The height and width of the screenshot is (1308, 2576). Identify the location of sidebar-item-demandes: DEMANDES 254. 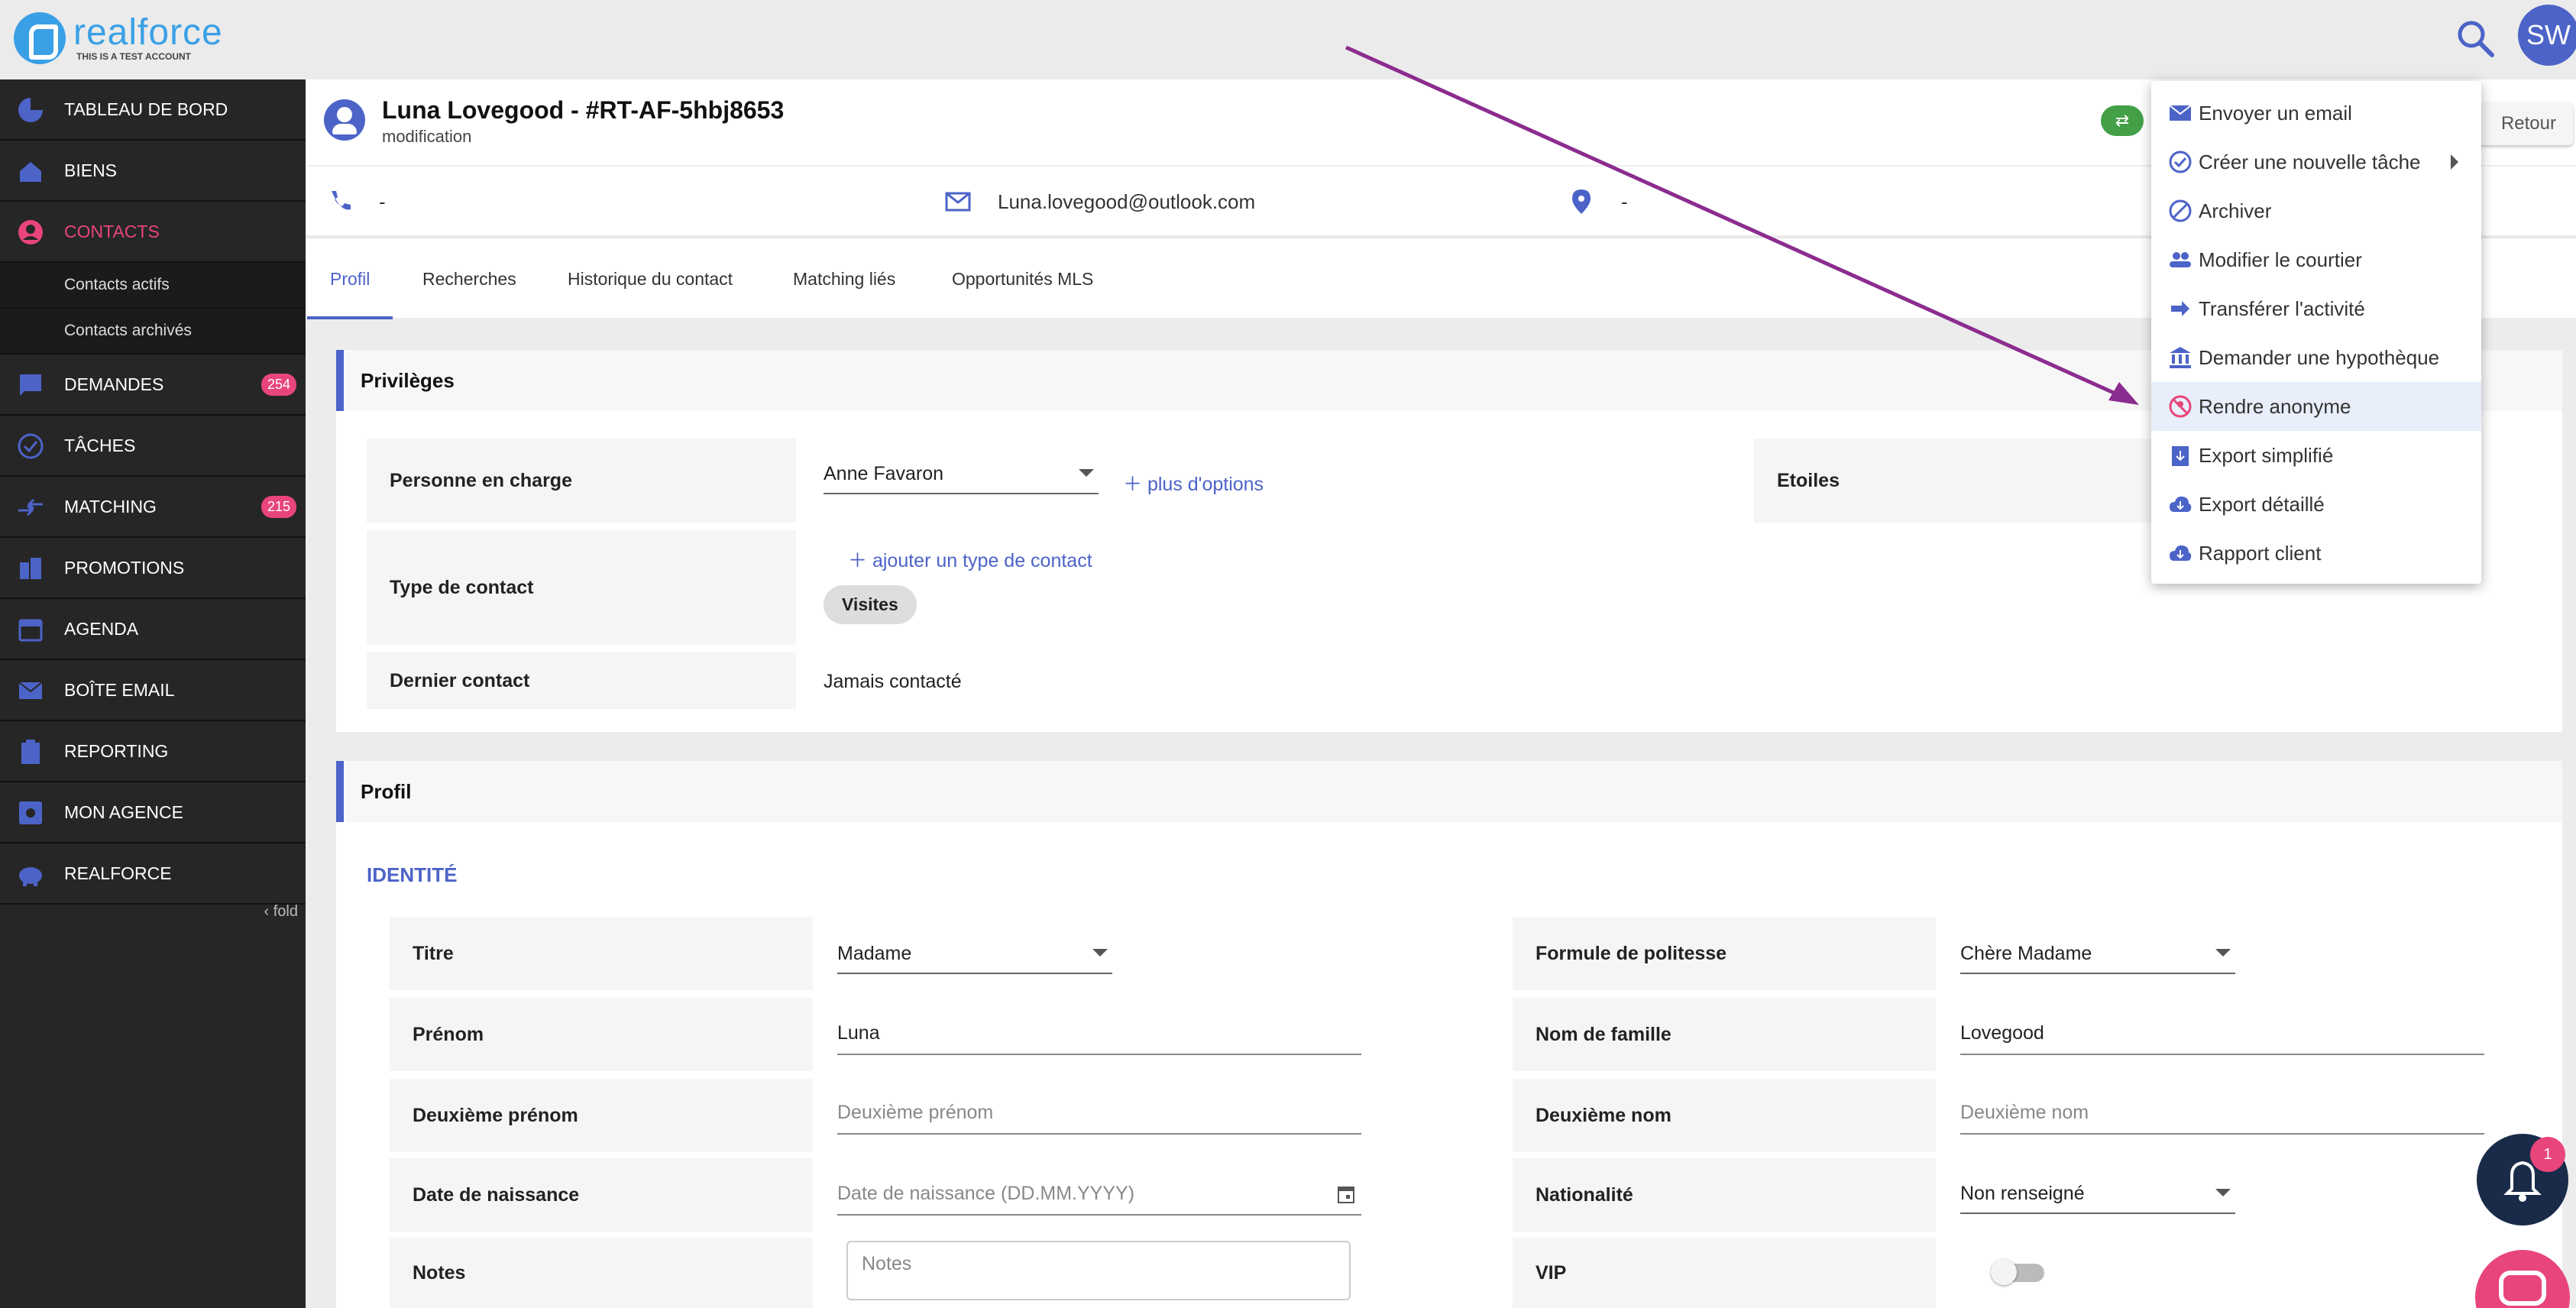
(153, 385).